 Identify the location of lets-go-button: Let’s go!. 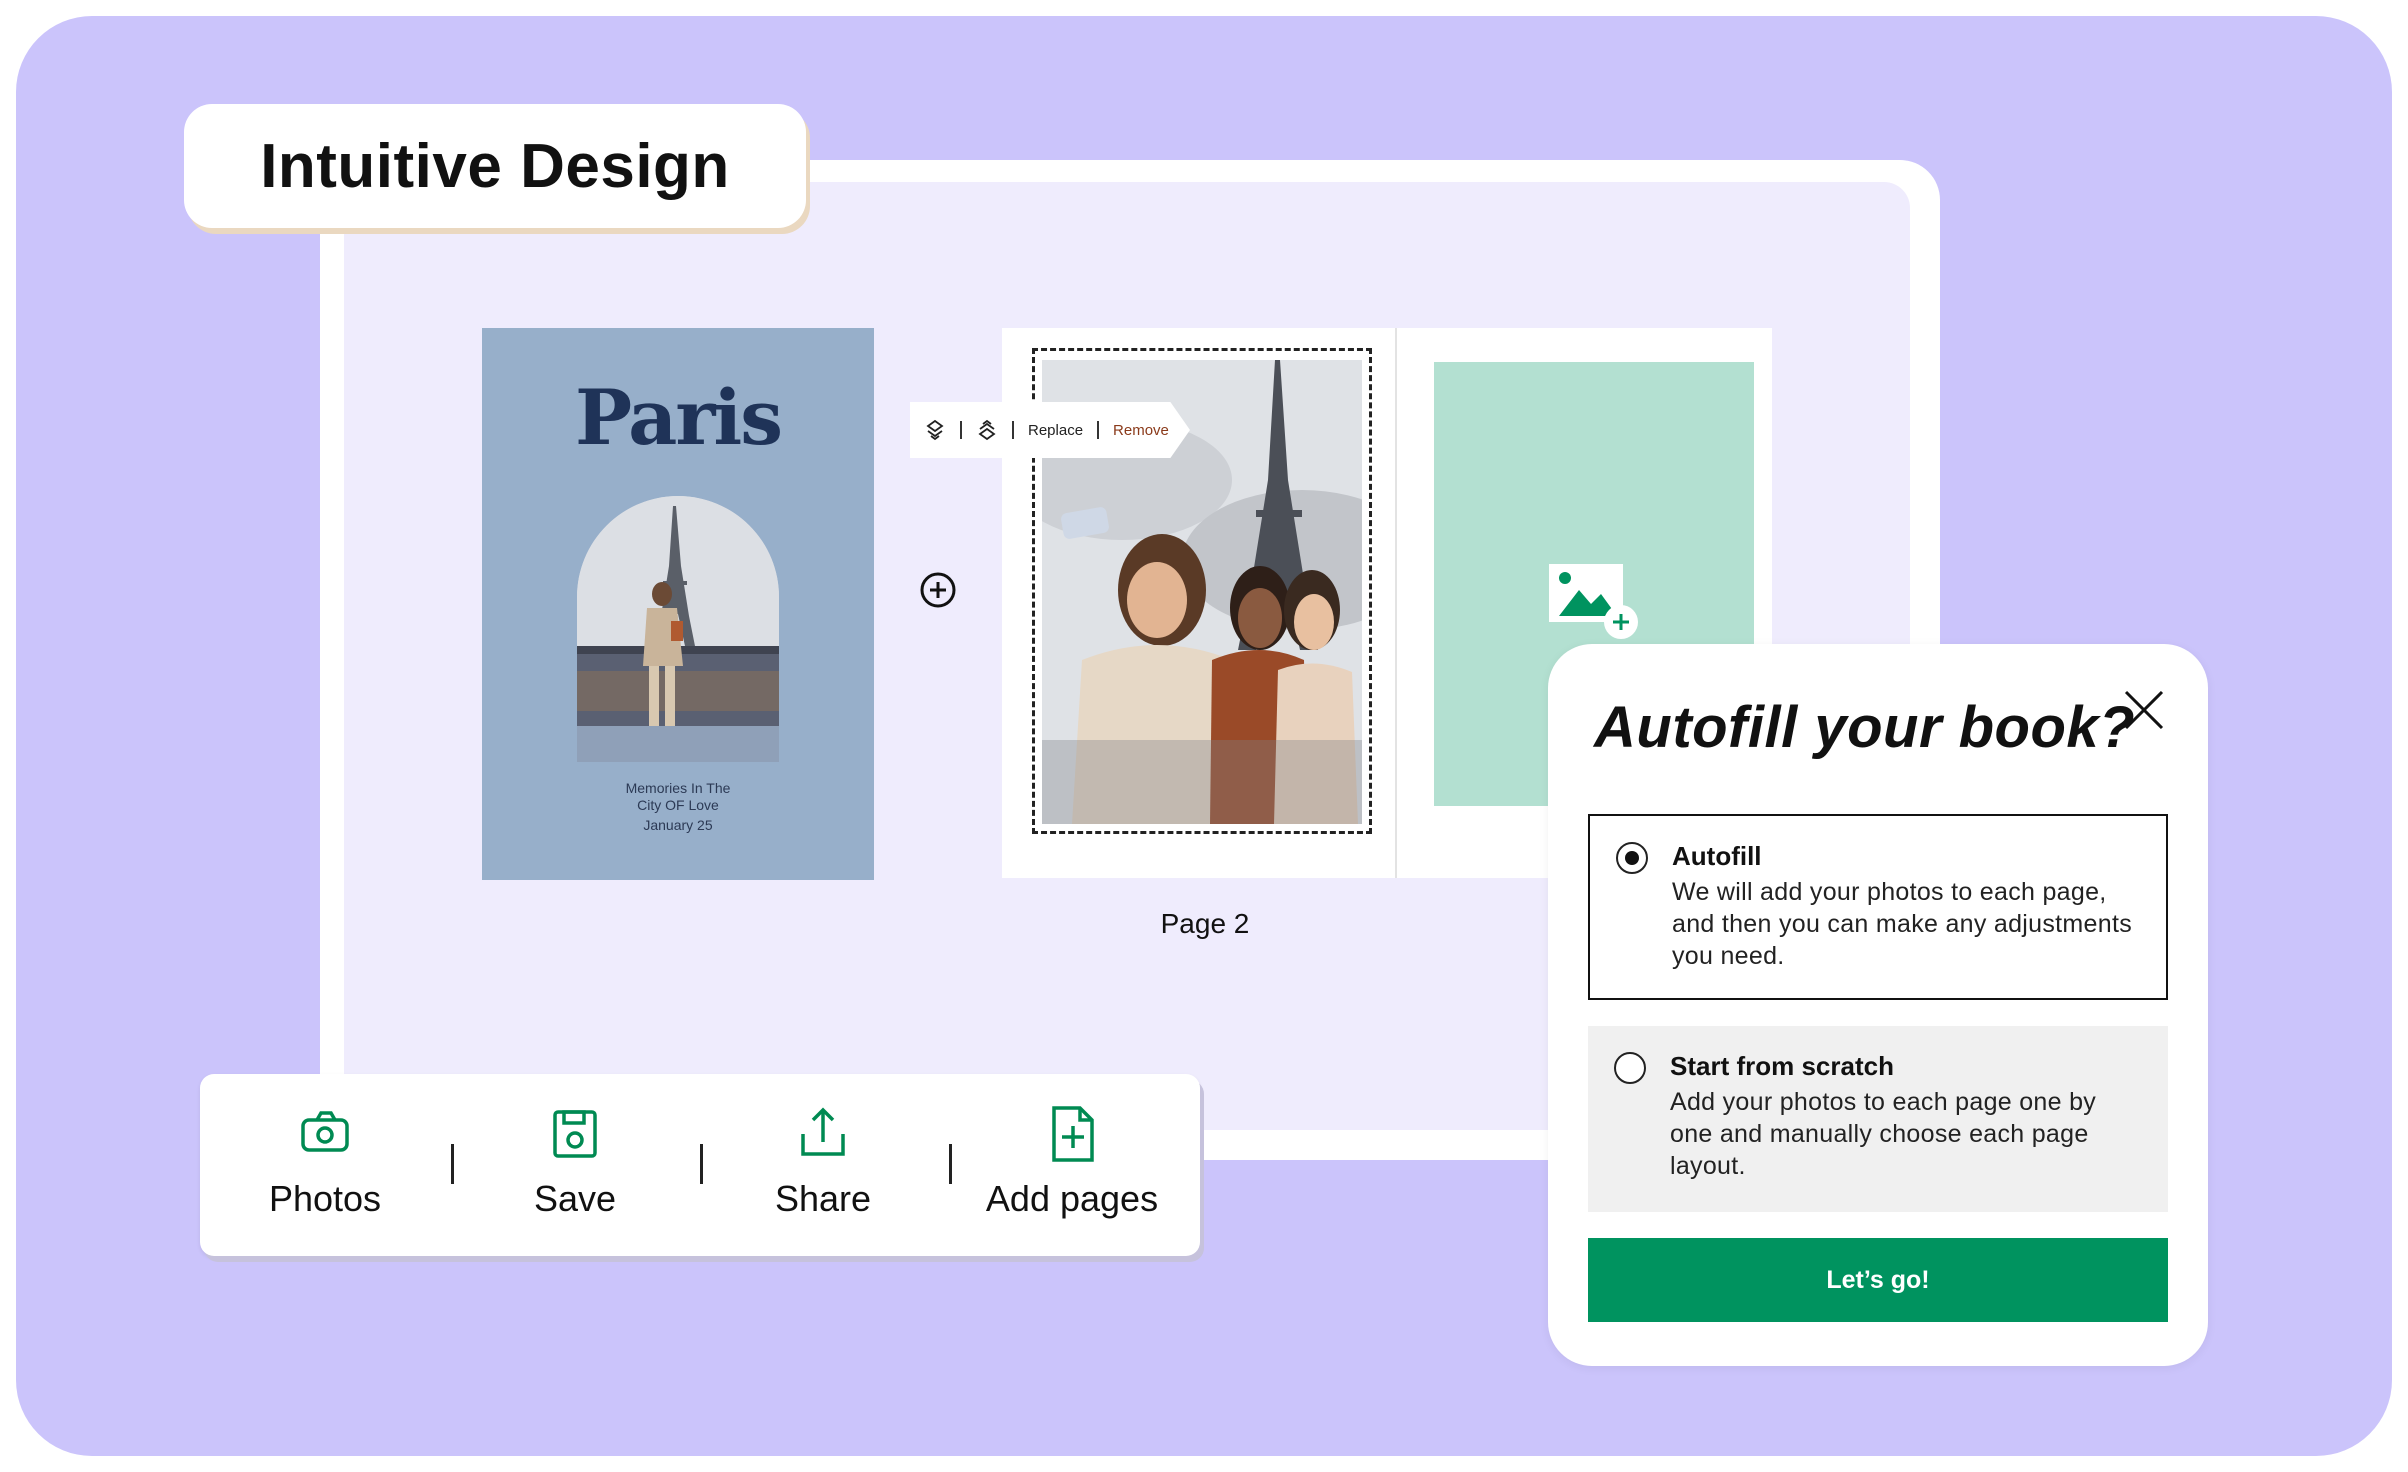
(1878, 1280).